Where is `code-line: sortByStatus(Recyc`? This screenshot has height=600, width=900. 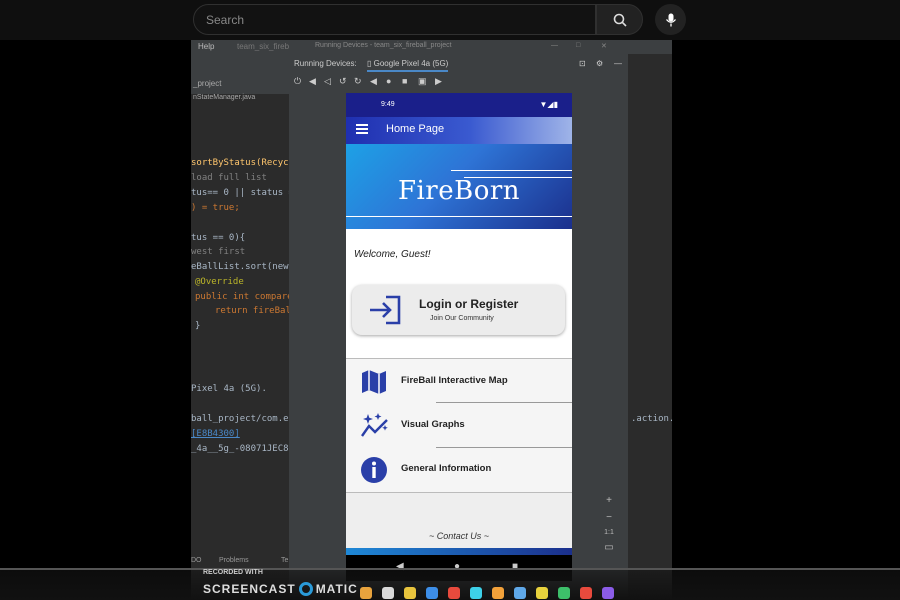
code-line: sortByStatus(Recyc is located at coordinates (240, 163).